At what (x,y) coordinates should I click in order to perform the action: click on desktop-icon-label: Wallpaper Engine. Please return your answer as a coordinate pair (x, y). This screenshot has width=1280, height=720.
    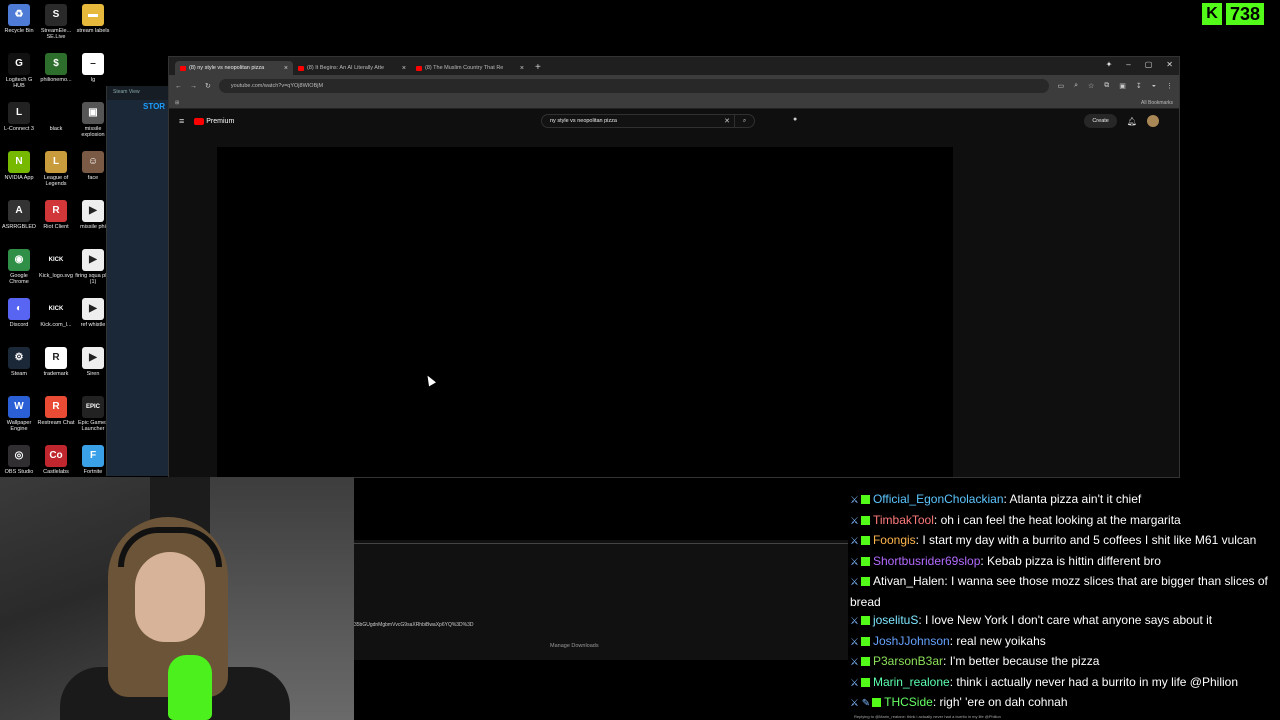
    Looking at the image, I should click on (19, 426).